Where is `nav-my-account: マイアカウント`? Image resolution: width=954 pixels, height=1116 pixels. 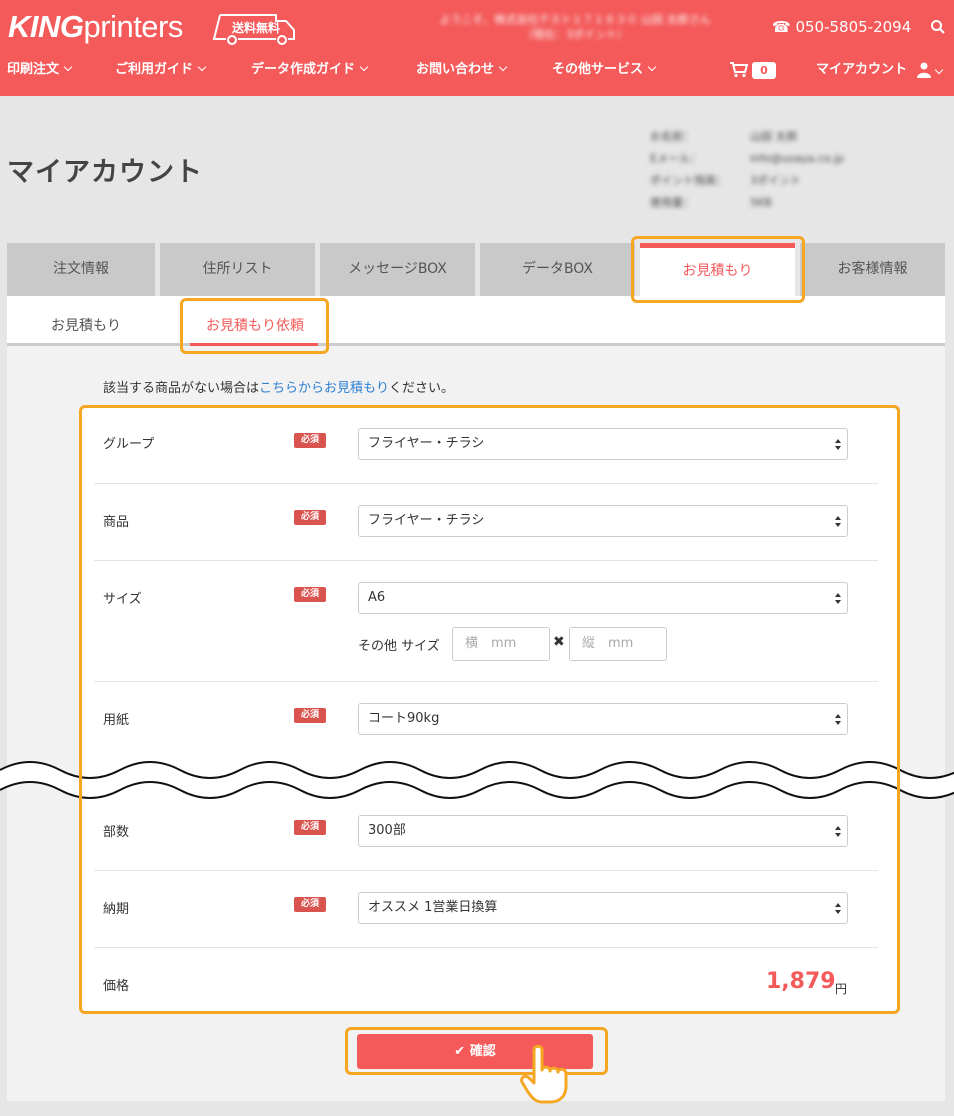
nav-my-account: マイアカウント is located at coordinates (861, 70).